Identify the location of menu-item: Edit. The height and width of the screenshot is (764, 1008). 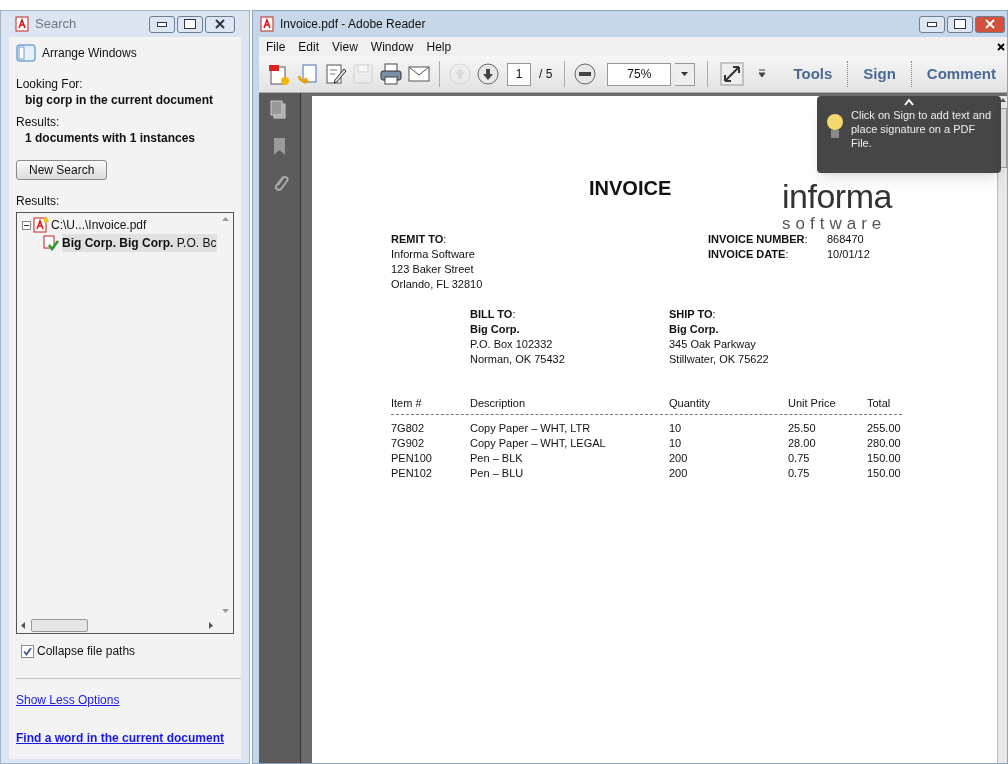
(309, 46).